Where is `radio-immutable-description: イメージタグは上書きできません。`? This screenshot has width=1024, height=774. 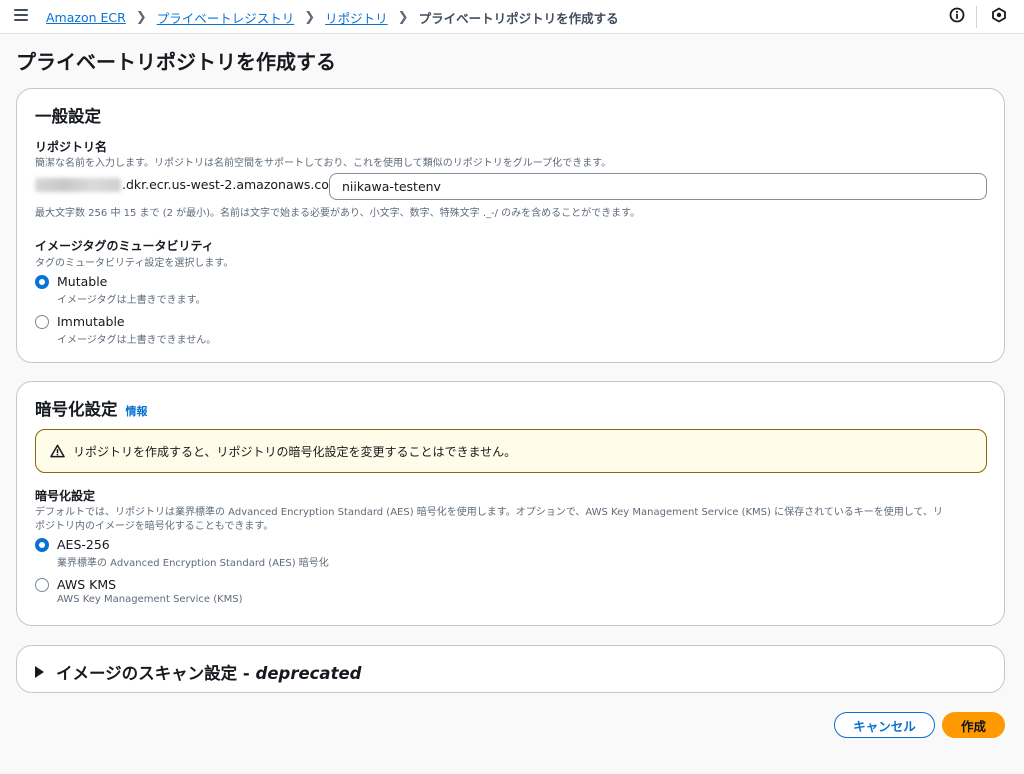 radio-immutable-description: イメージタグは上書きできません。 is located at coordinates (137, 340).